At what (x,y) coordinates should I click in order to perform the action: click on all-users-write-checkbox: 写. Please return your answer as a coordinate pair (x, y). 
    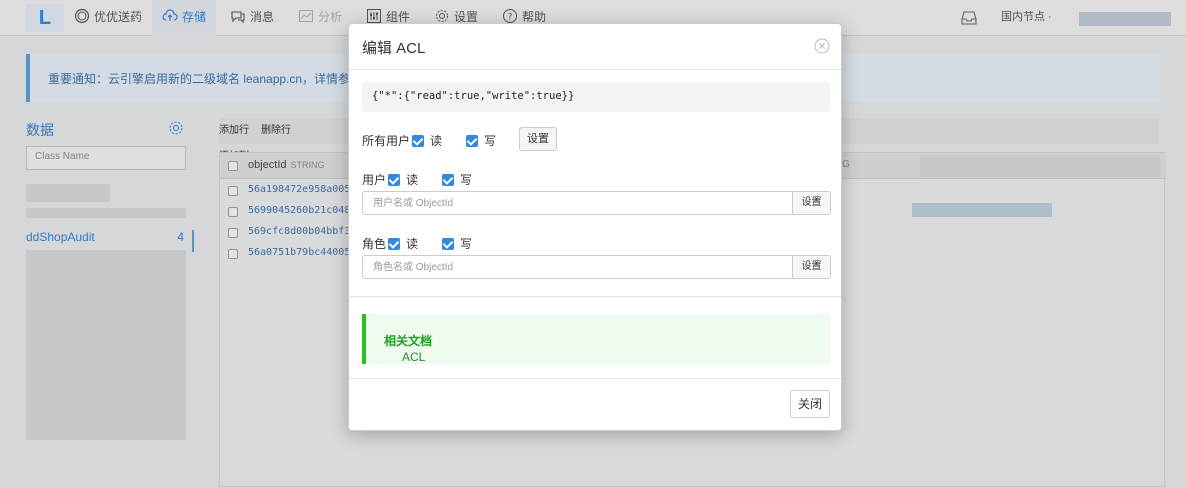
    Looking at the image, I should click on (481, 140).